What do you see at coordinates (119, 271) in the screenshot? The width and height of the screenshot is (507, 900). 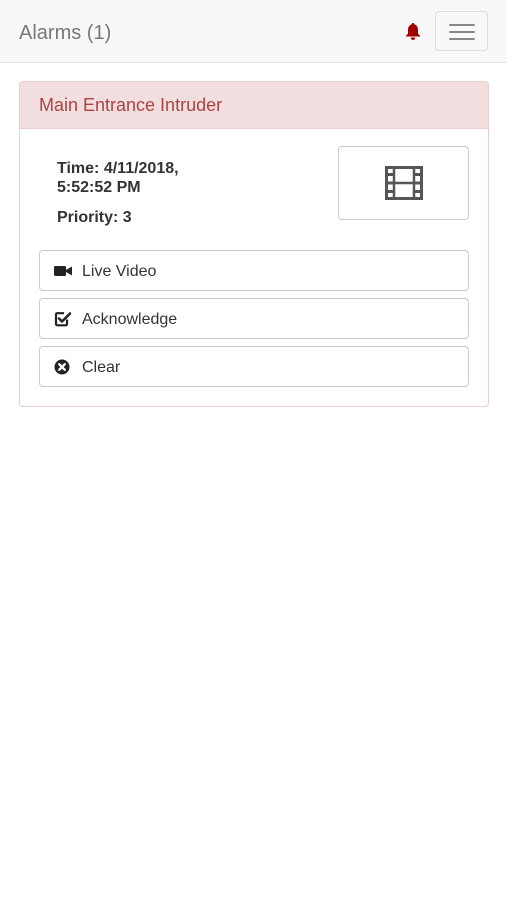 I see `live-video-label: Live Video` at bounding box center [119, 271].